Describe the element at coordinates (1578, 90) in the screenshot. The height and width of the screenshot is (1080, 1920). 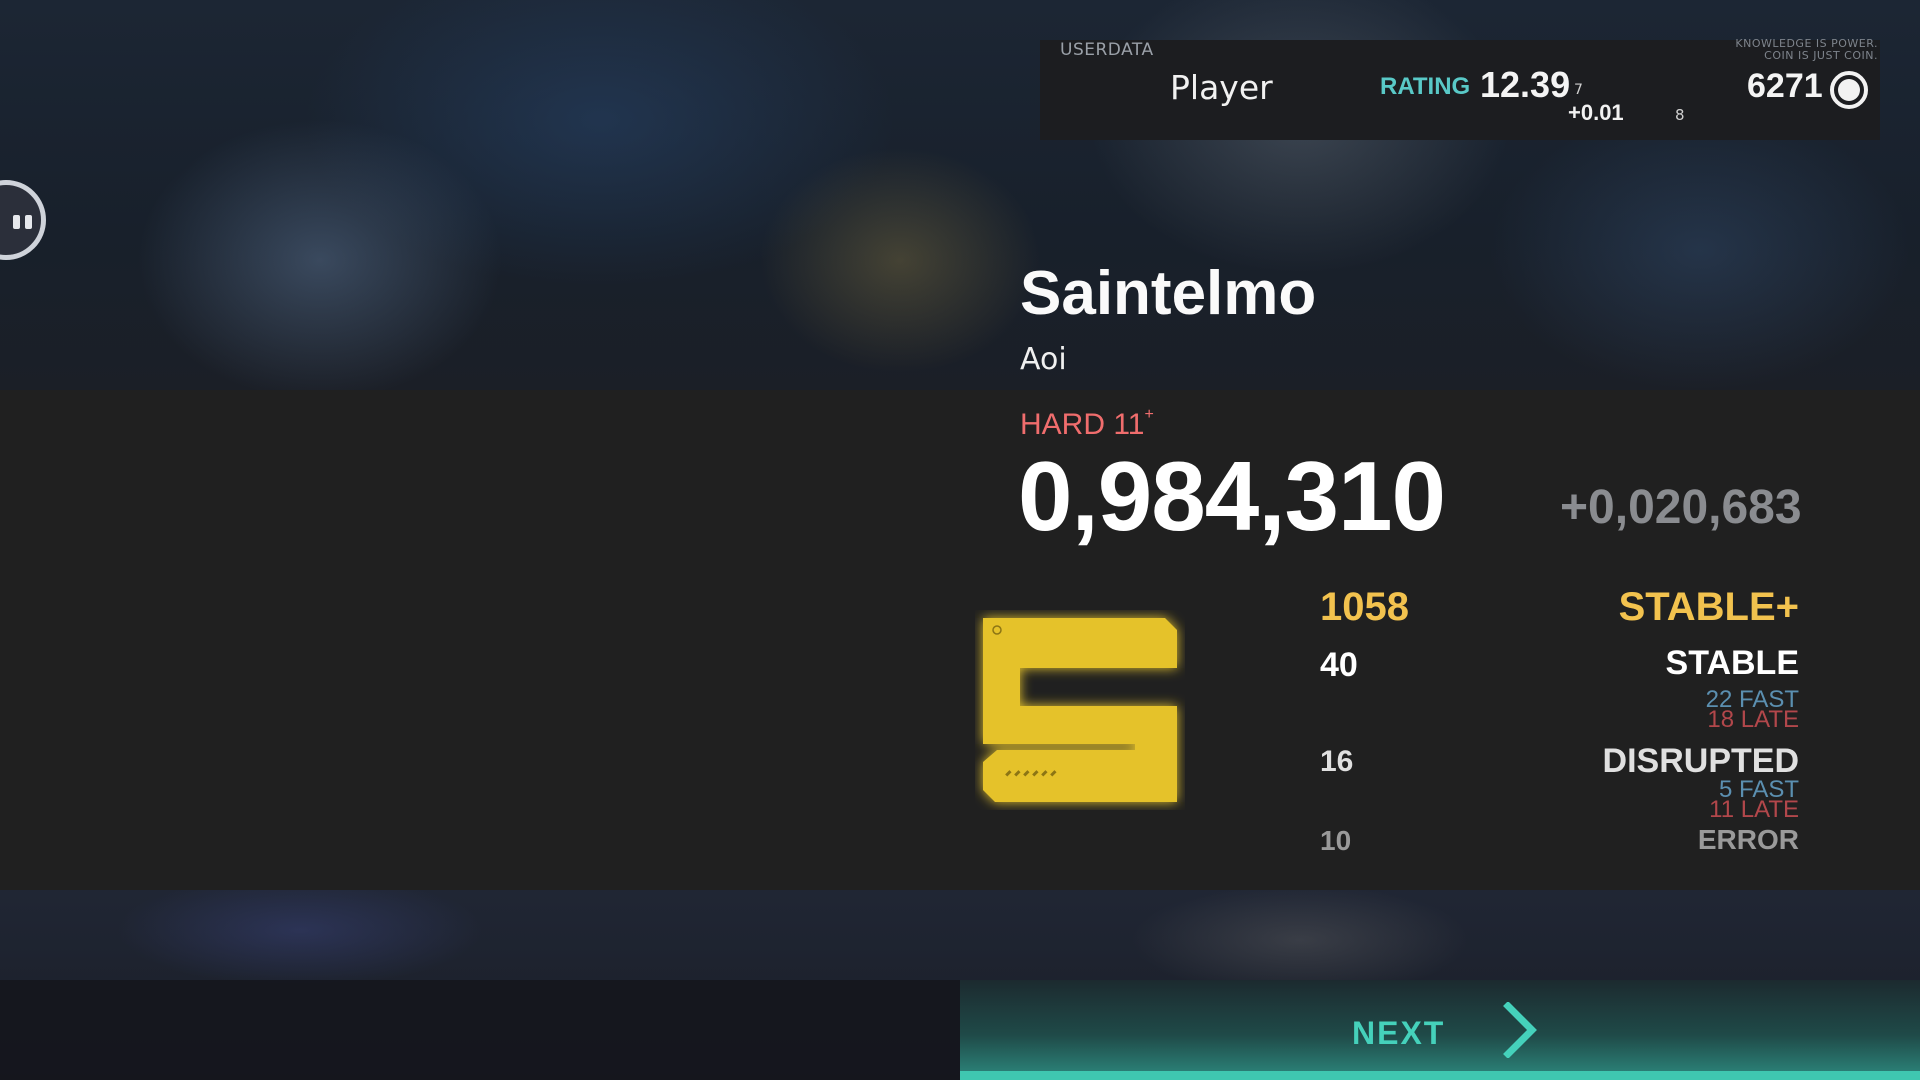
I see `rating-subdigit: 7` at that location.